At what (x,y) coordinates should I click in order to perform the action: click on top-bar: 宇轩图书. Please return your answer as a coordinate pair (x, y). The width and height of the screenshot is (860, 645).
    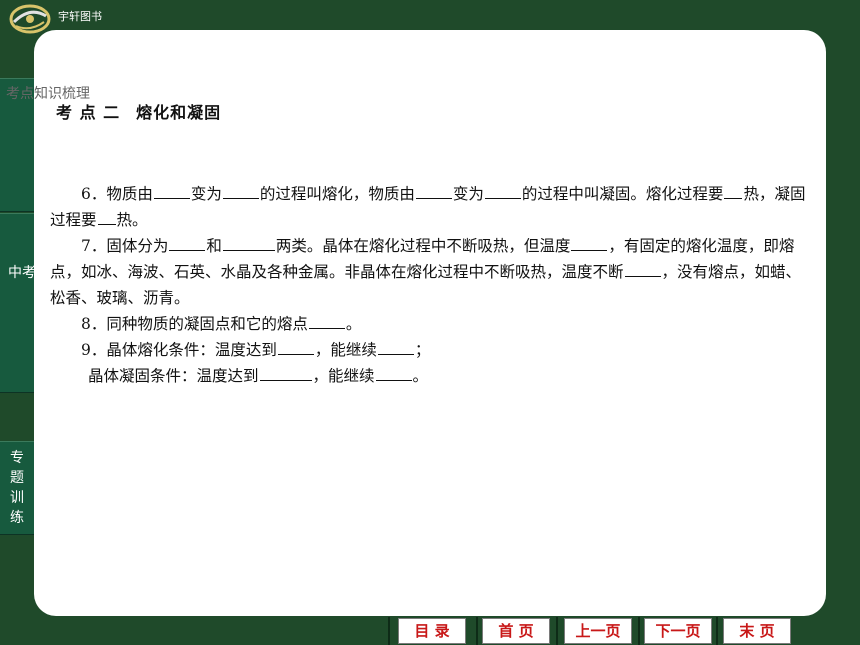
    Looking at the image, I should click on (430, 17).